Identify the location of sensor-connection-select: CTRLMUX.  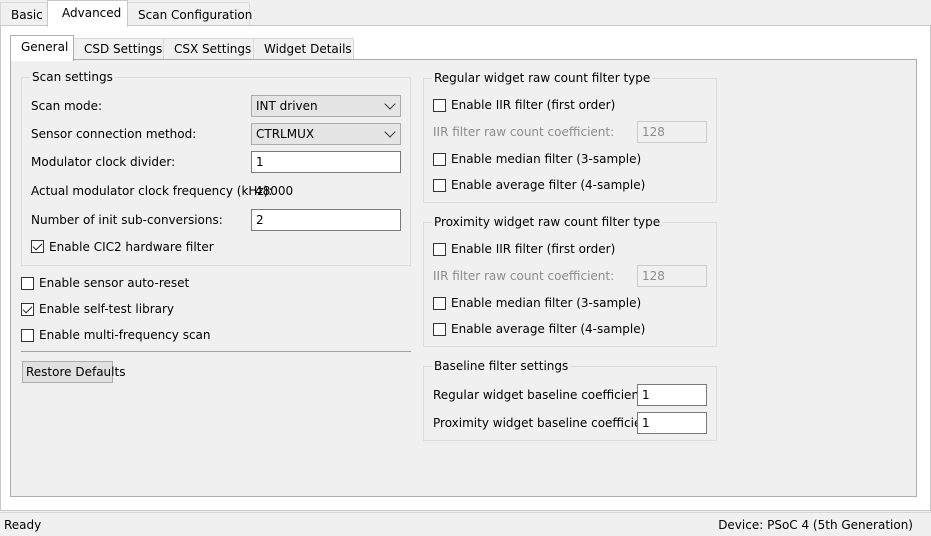
(326, 134).